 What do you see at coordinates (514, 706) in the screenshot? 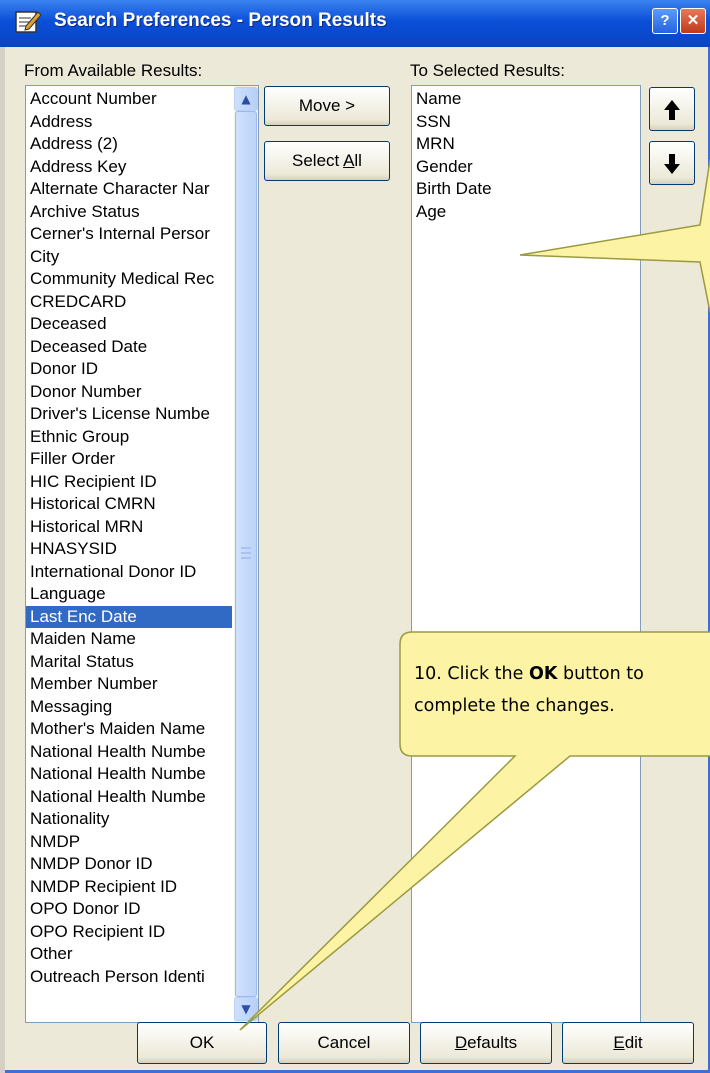
I see `callout-text-line2: complete the changes.` at bounding box center [514, 706].